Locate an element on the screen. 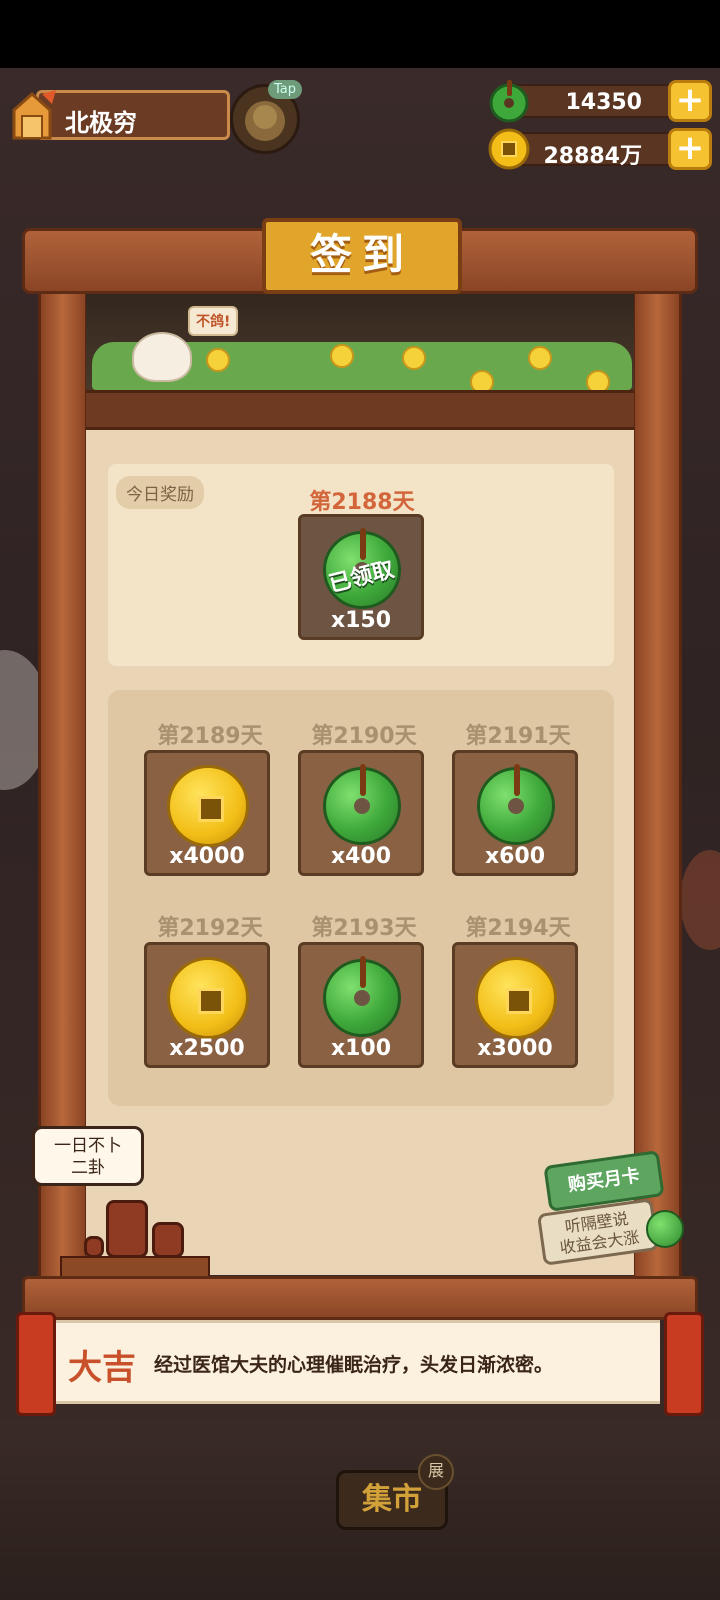 The image size is (720, 1600). day-label: 第2193天 is located at coordinates (364, 928).